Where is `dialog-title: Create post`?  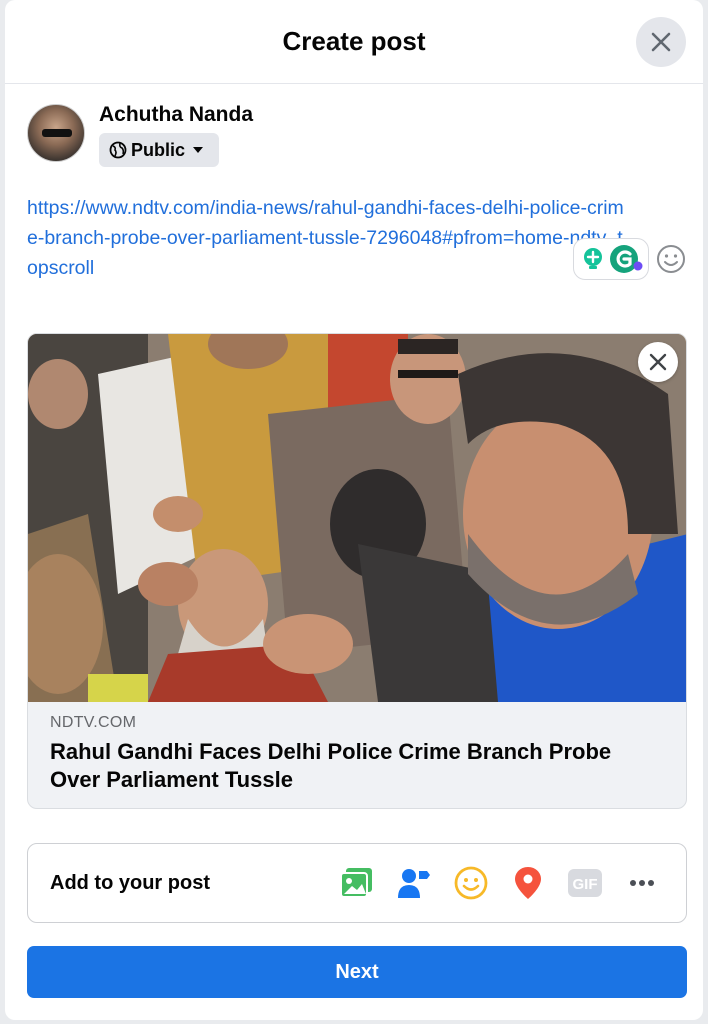
dialog-title: Create post is located at coordinates (354, 41).